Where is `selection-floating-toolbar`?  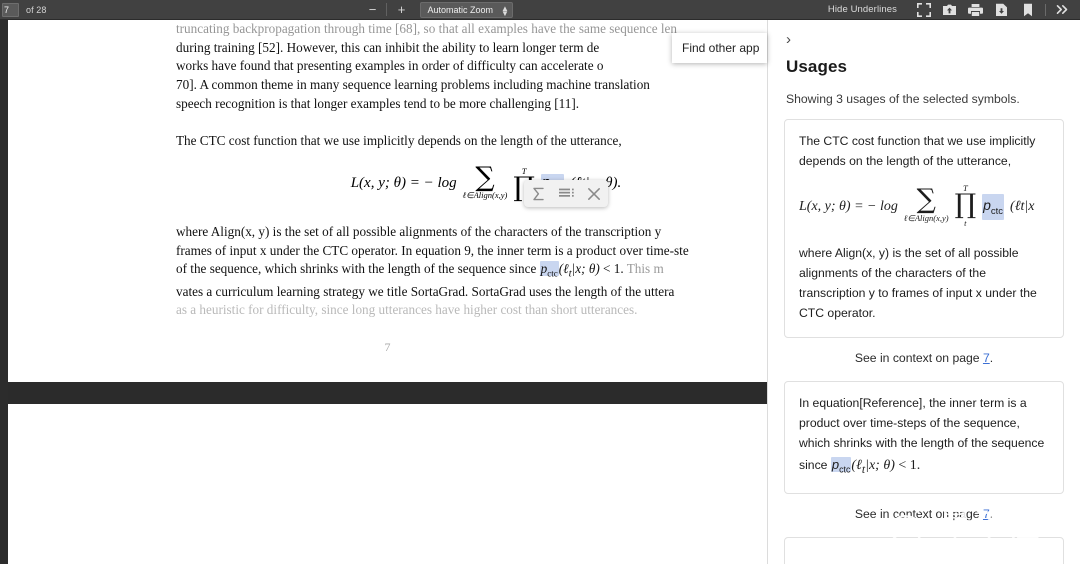 selection-floating-toolbar is located at coordinates (566, 193).